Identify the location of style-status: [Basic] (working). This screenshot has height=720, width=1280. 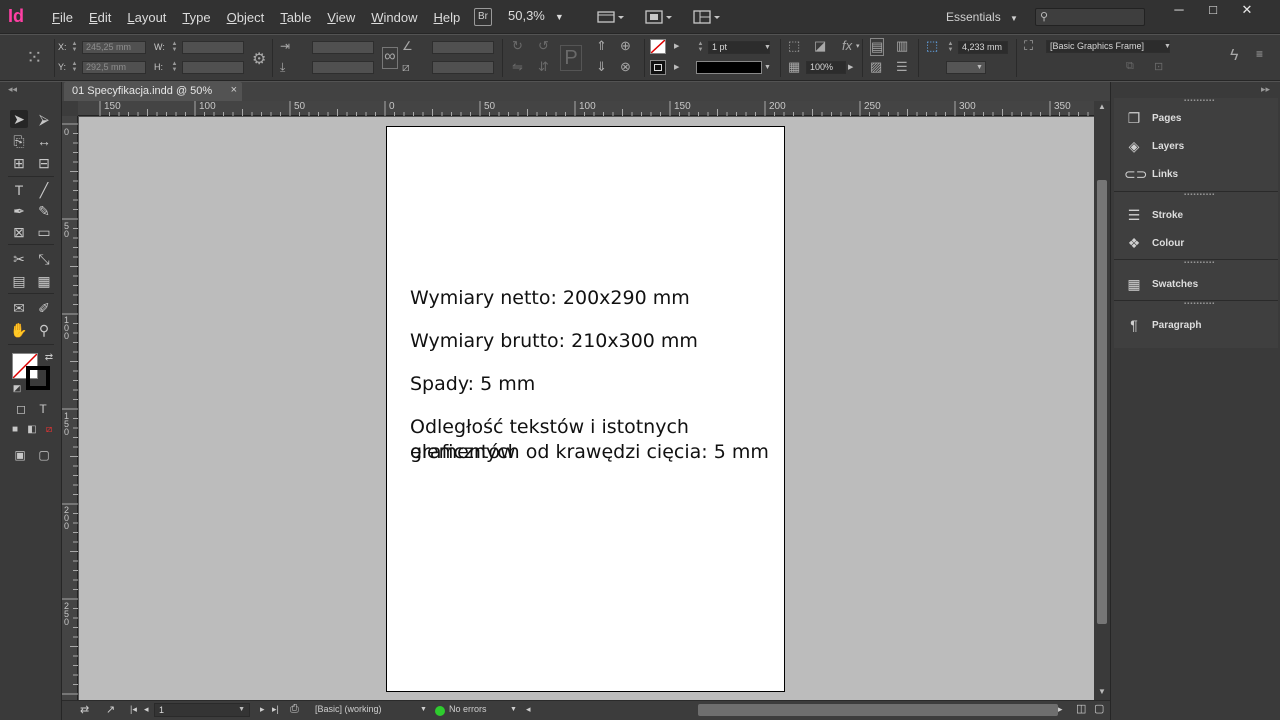
(348, 709).